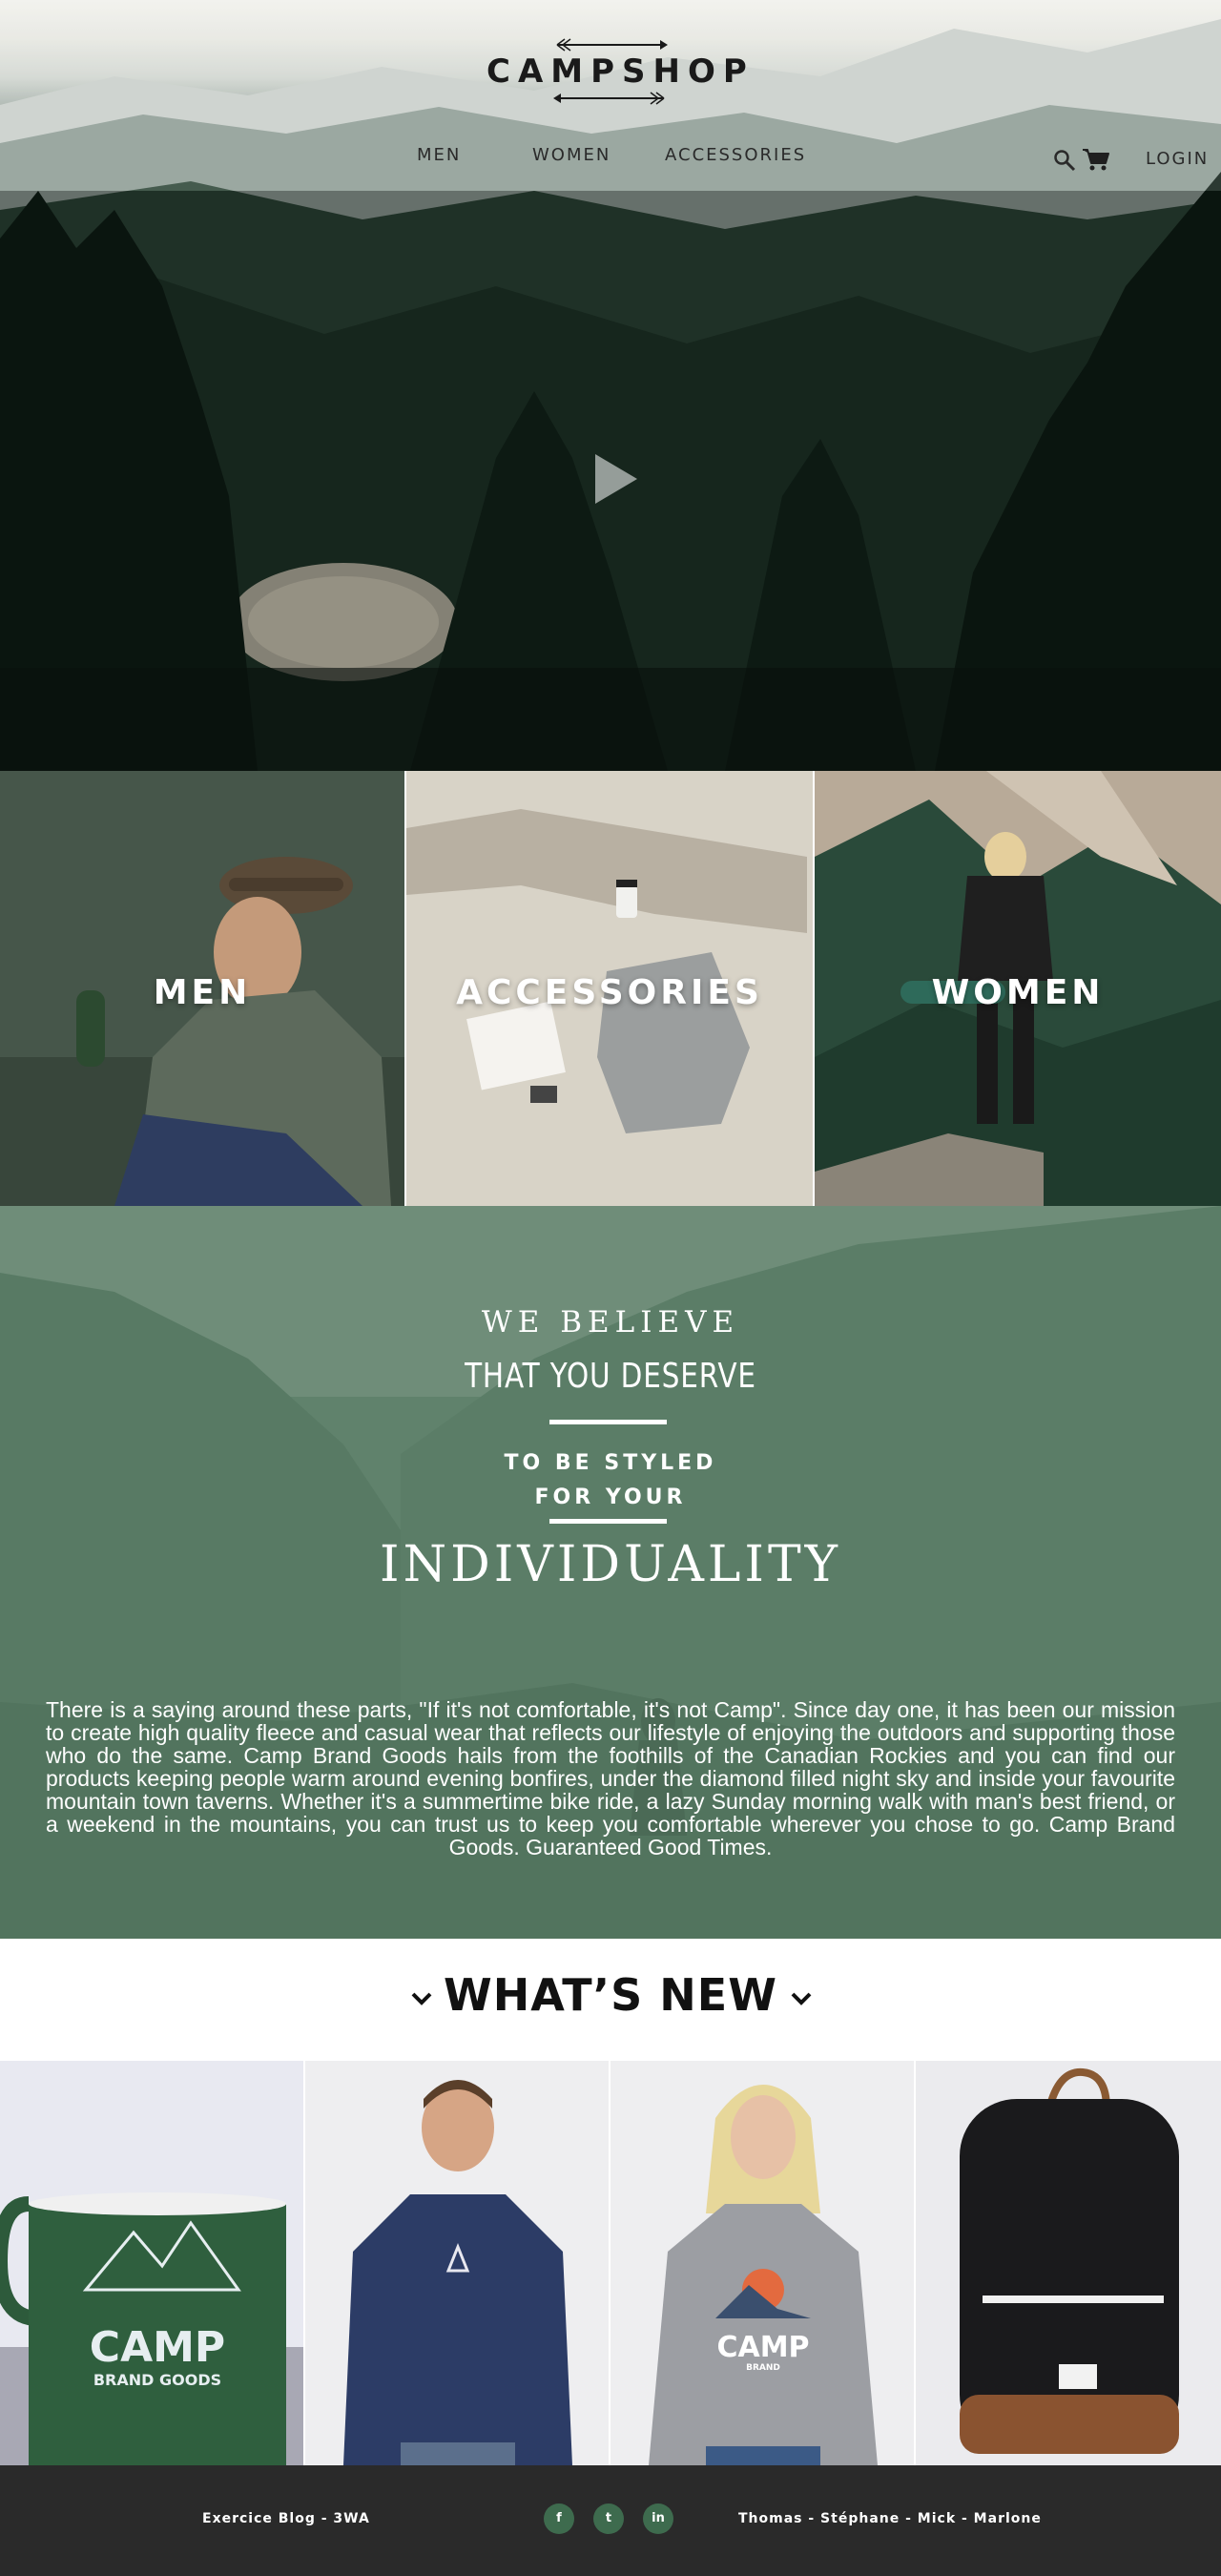  I want to click on login-link: LOGIN, so click(1177, 159).